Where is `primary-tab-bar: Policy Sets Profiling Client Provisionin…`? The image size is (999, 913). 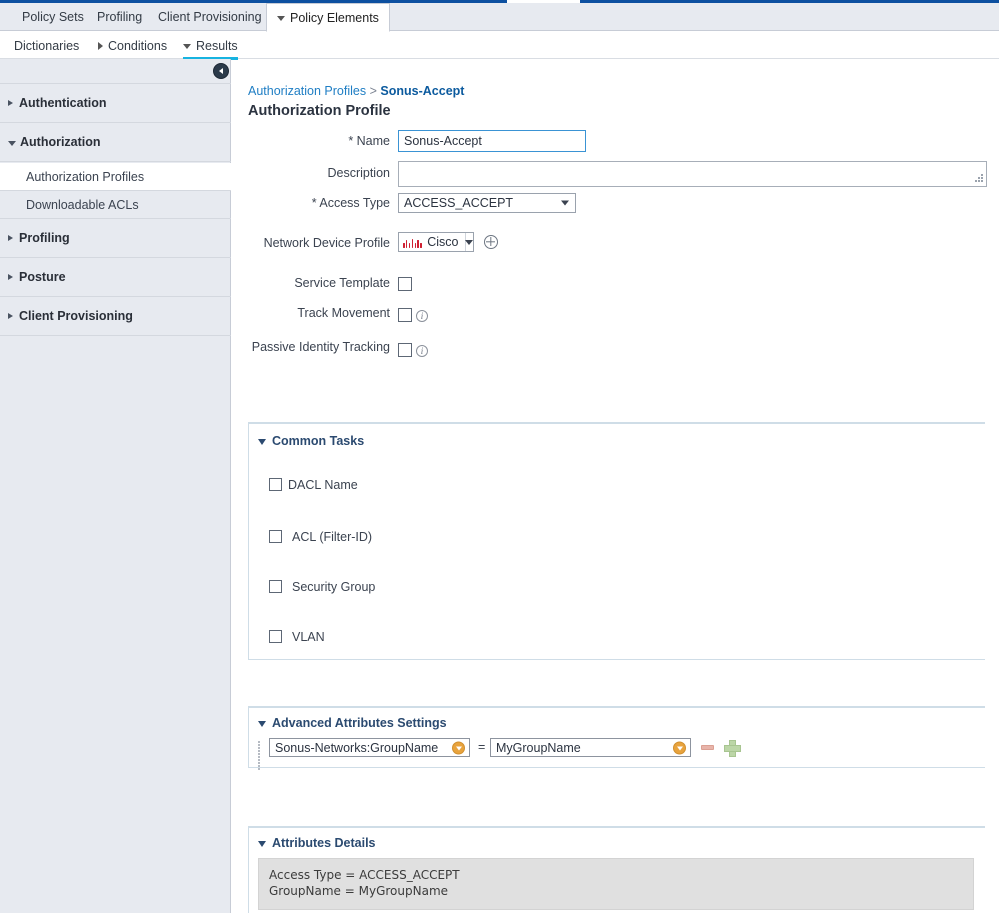
primary-tab-bar: Policy Sets Profiling Client Provisionin… is located at coordinates (499, 17).